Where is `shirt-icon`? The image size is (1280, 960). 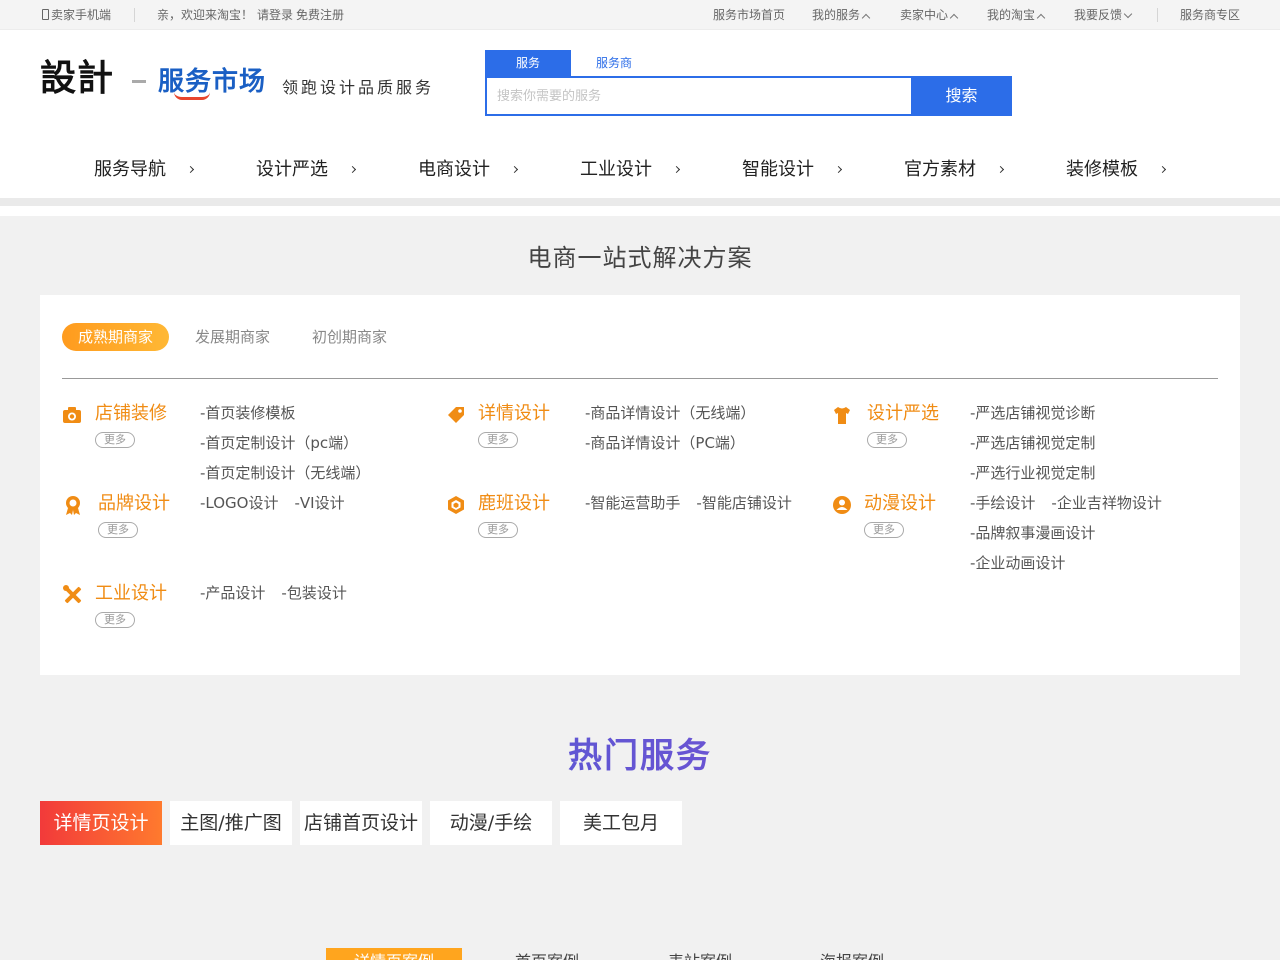 shirt-icon is located at coordinates (842, 415).